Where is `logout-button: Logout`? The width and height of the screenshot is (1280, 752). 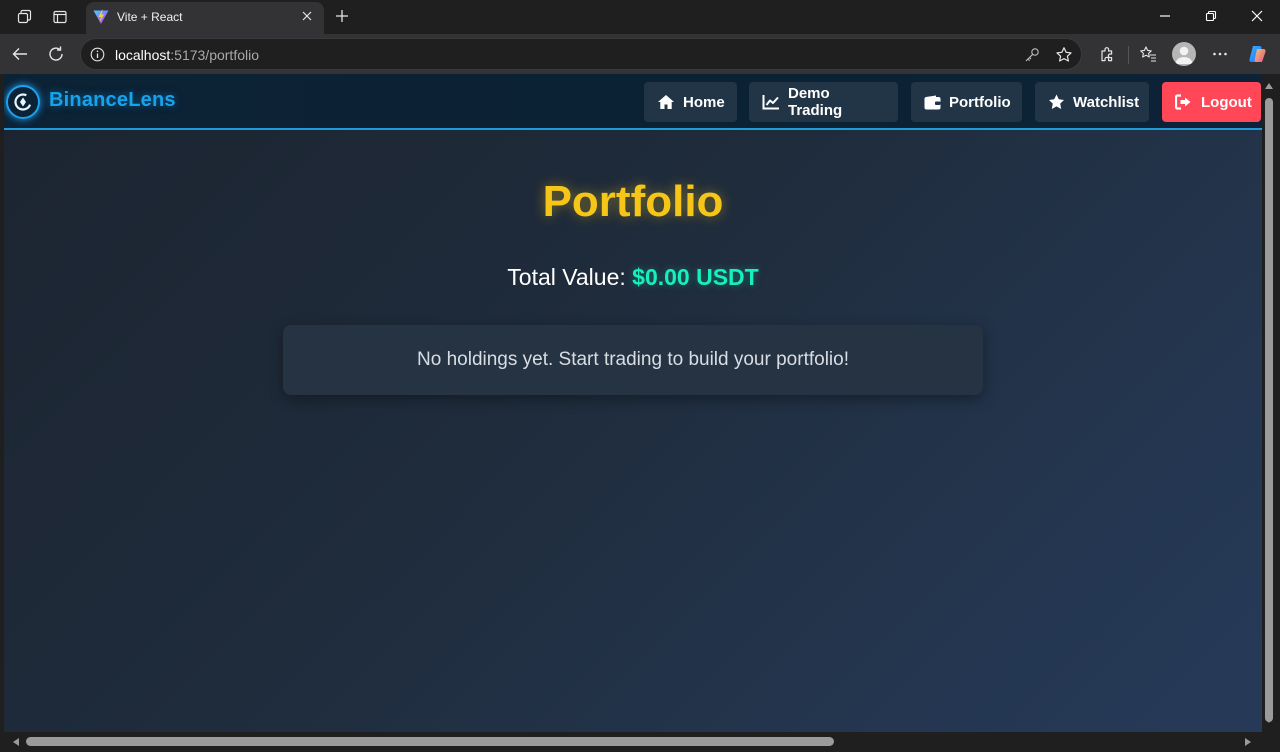
logout-button: Logout is located at coordinates (1211, 102).